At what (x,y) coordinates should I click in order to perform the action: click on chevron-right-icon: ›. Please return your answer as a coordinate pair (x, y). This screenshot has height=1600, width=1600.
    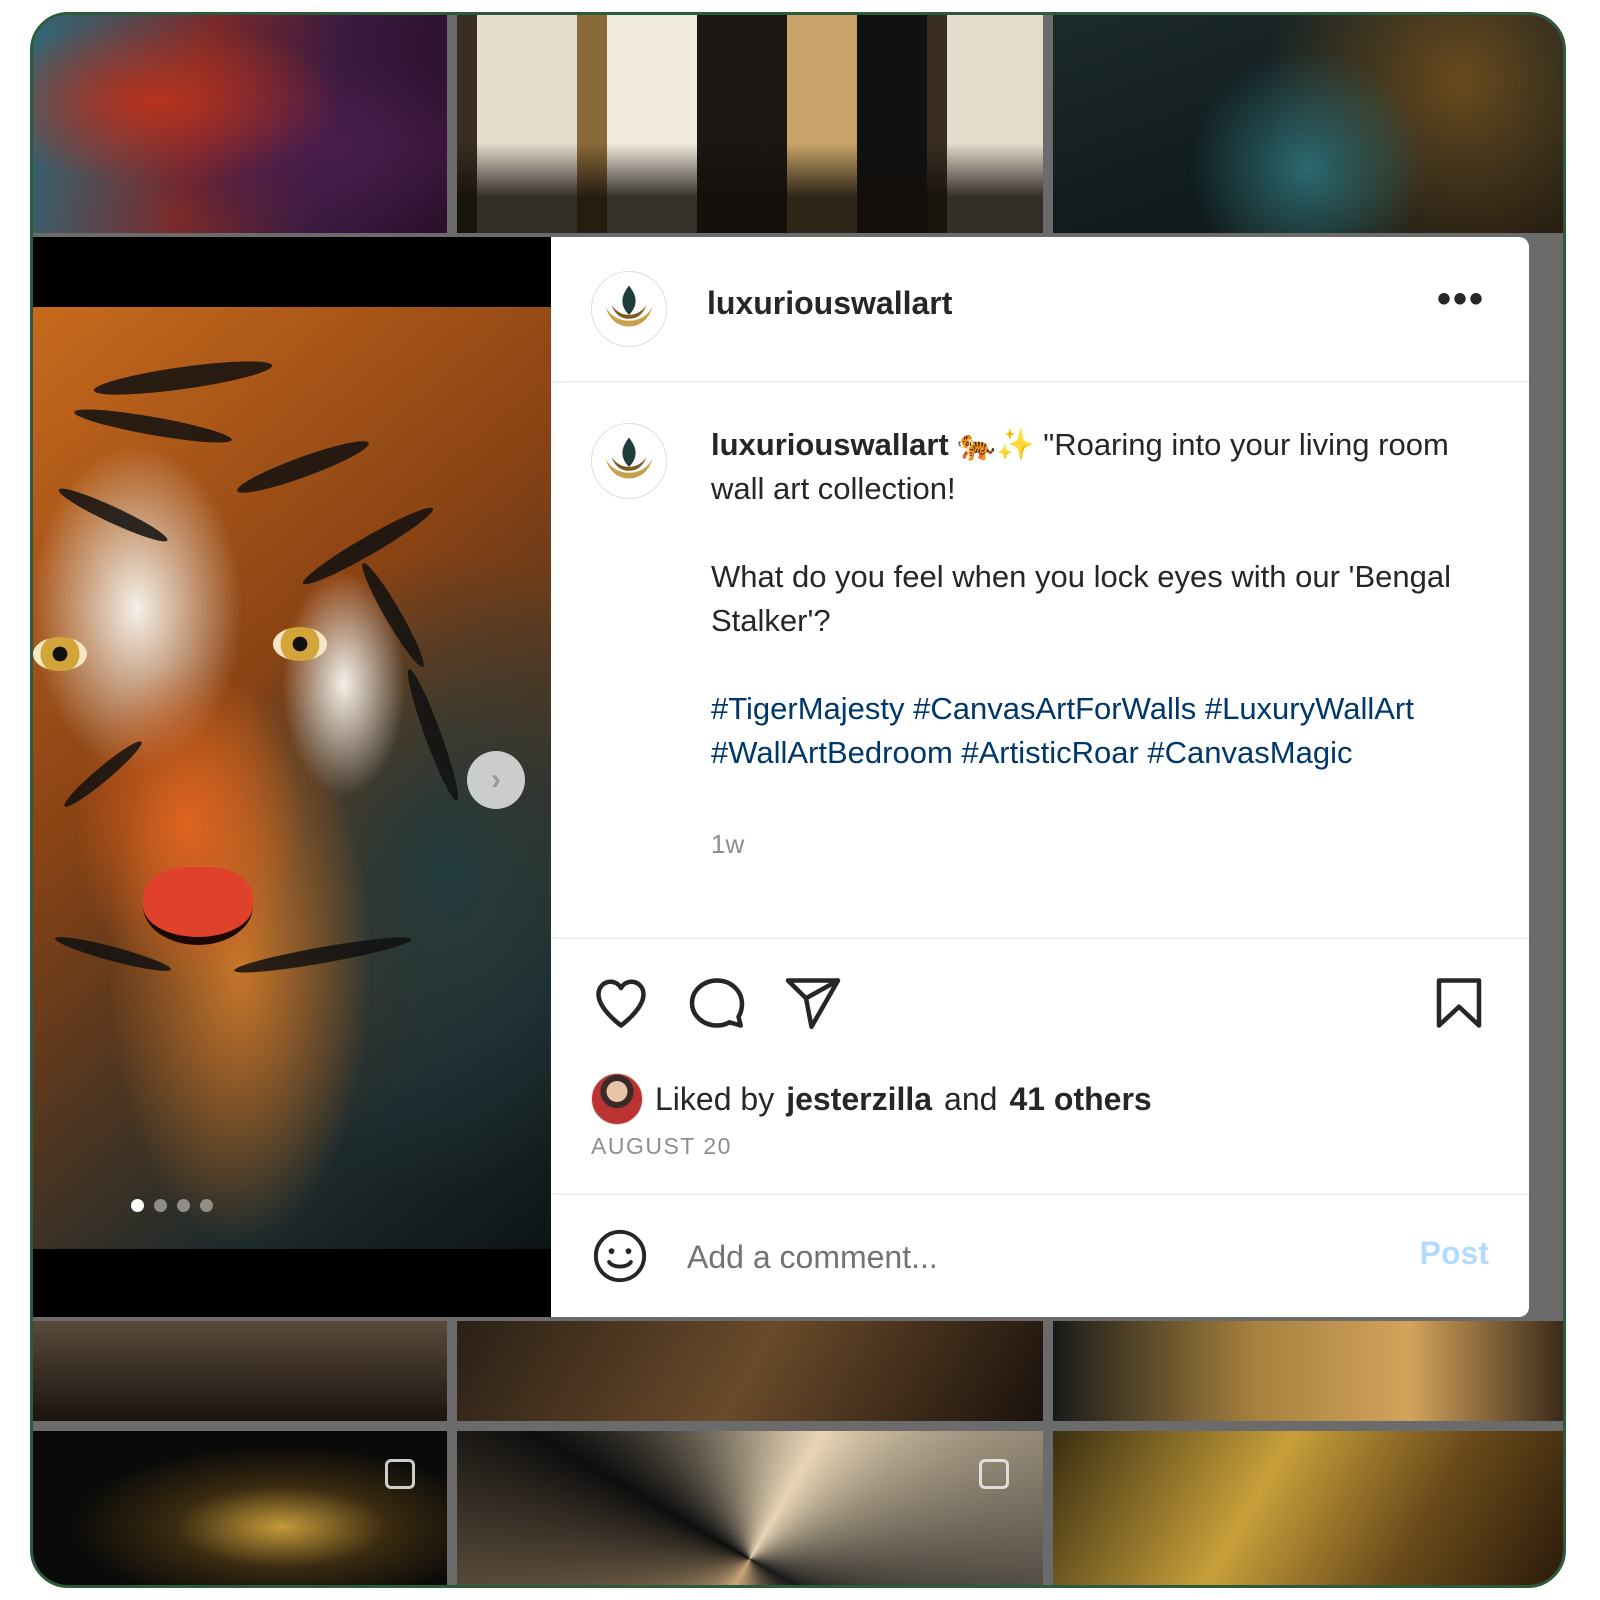
    Looking at the image, I should click on (496, 779).